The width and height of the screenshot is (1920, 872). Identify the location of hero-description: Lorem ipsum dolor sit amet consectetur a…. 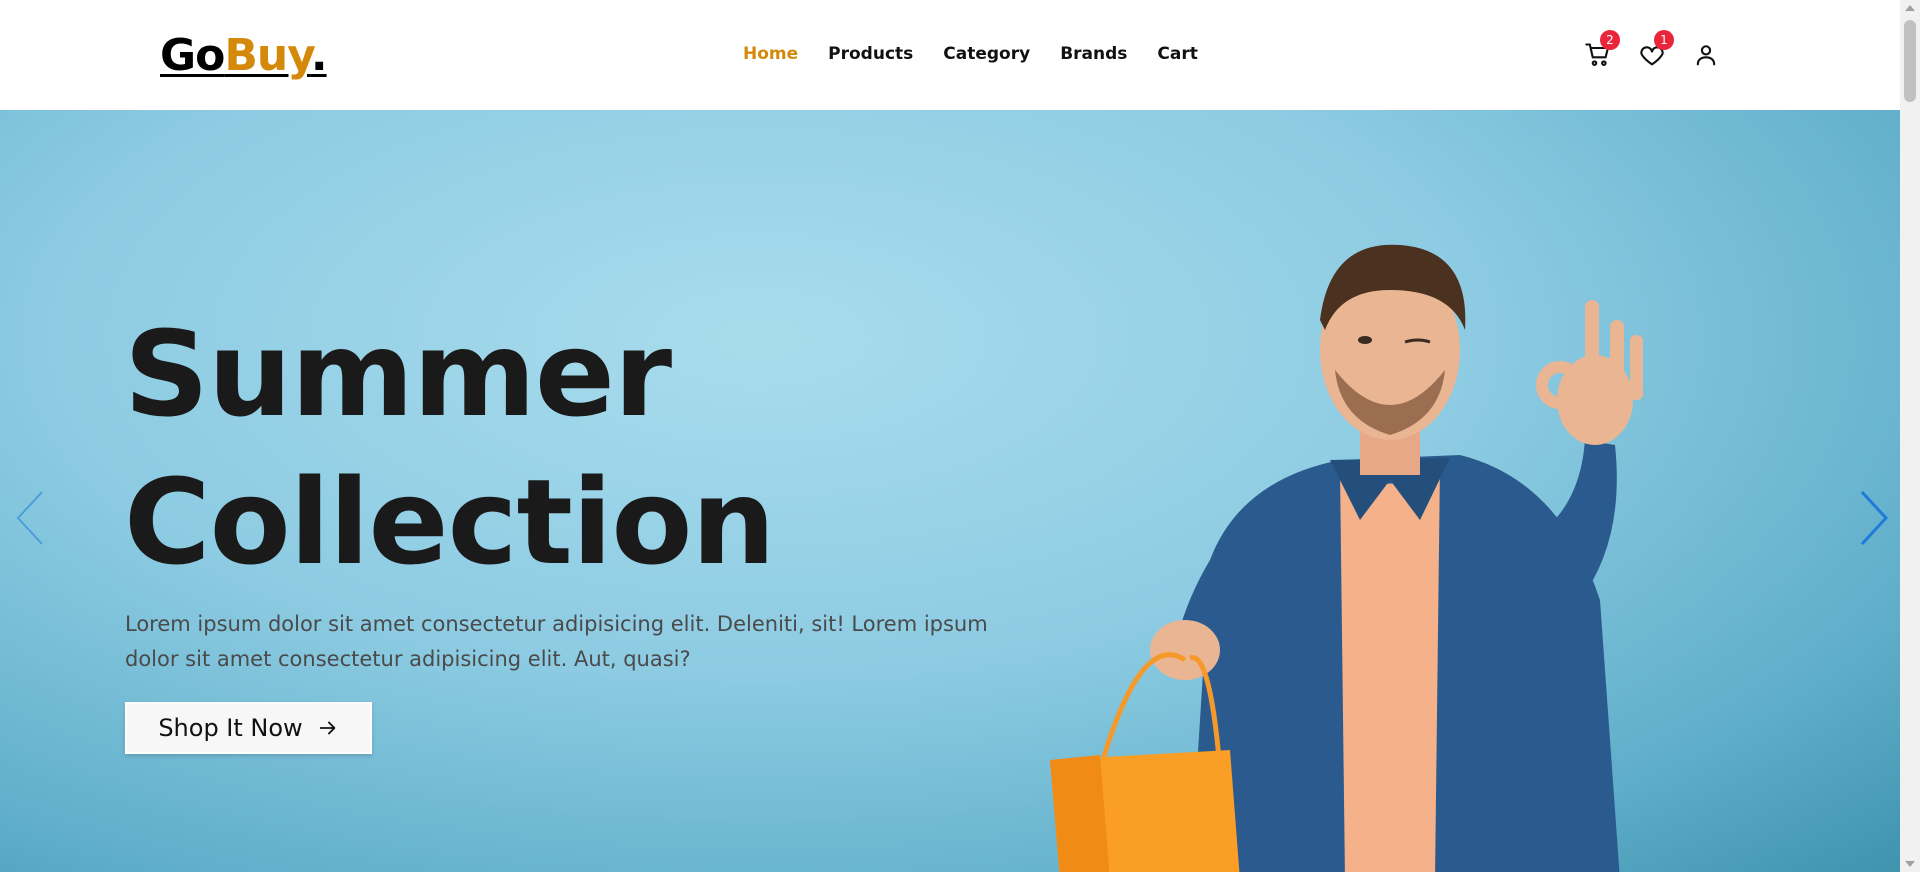
(556, 641).